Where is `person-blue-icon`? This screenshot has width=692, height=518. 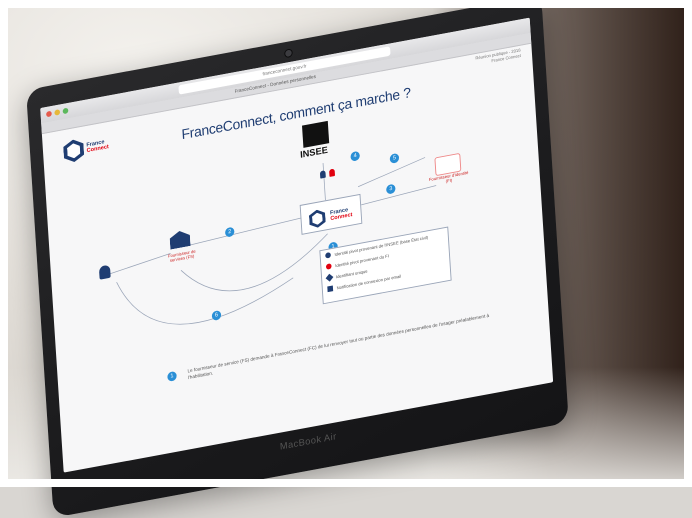
person-blue-icon is located at coordinates (322, 174).